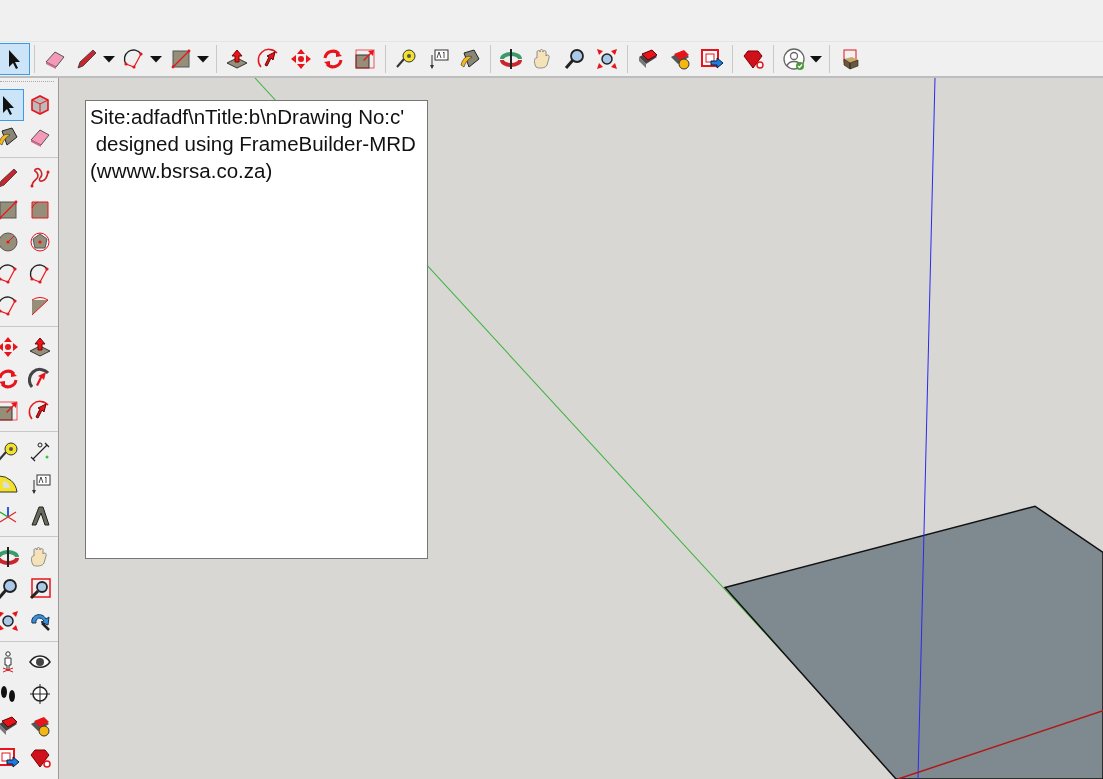 The image size is (1103, 779). What do you see at coordinates (794, 59) in the screenshot?
I see `user-icon` at bounding box center [794, 59].